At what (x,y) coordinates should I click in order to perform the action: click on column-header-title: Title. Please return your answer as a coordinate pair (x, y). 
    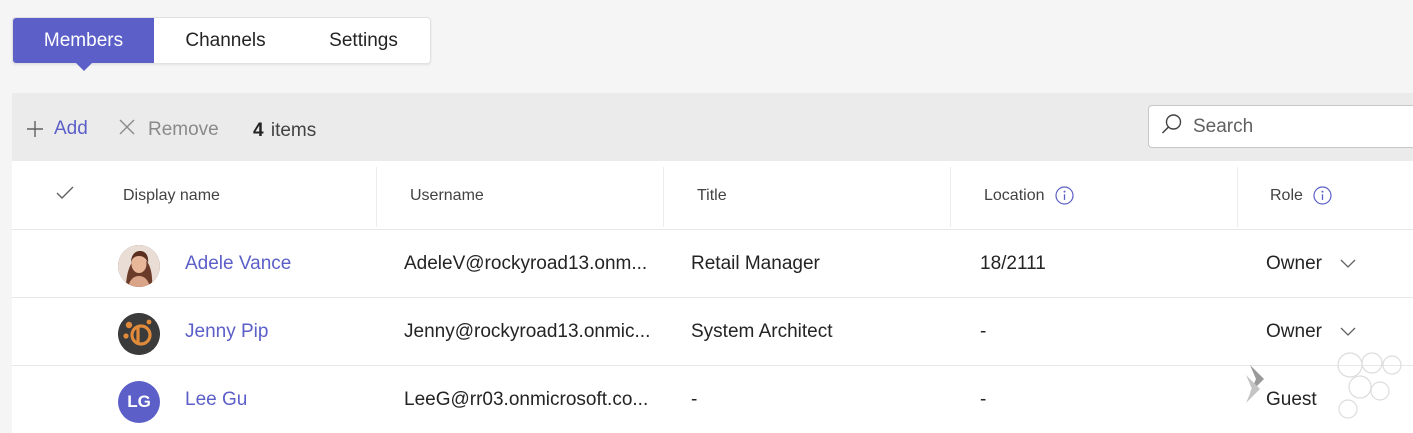
    Looking at the image, I should click on (712, 195).